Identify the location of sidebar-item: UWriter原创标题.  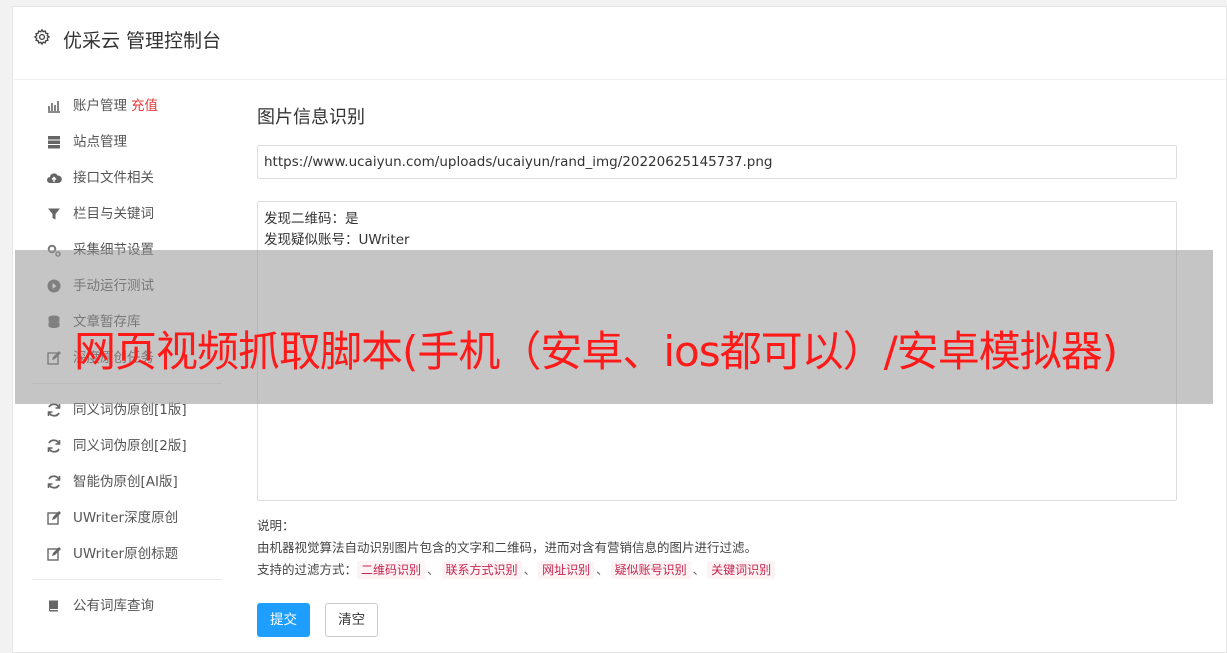
(122, 554).